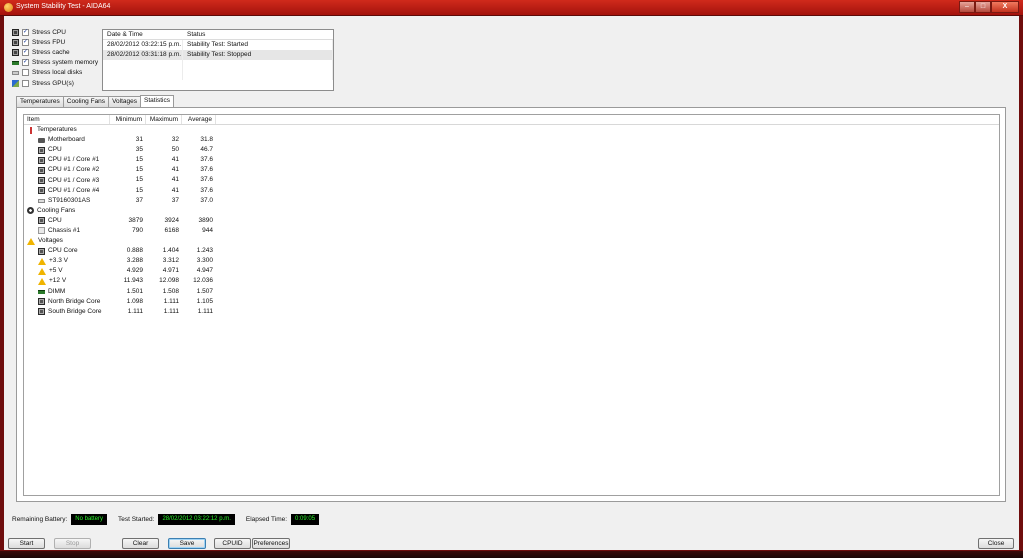 Image resolution: width=1023 pixels, height=558 pixels. What do you see at coordinates (983, 7) in the screenshot?
I see `maximize-button: □` at bounding box center [983, 7].